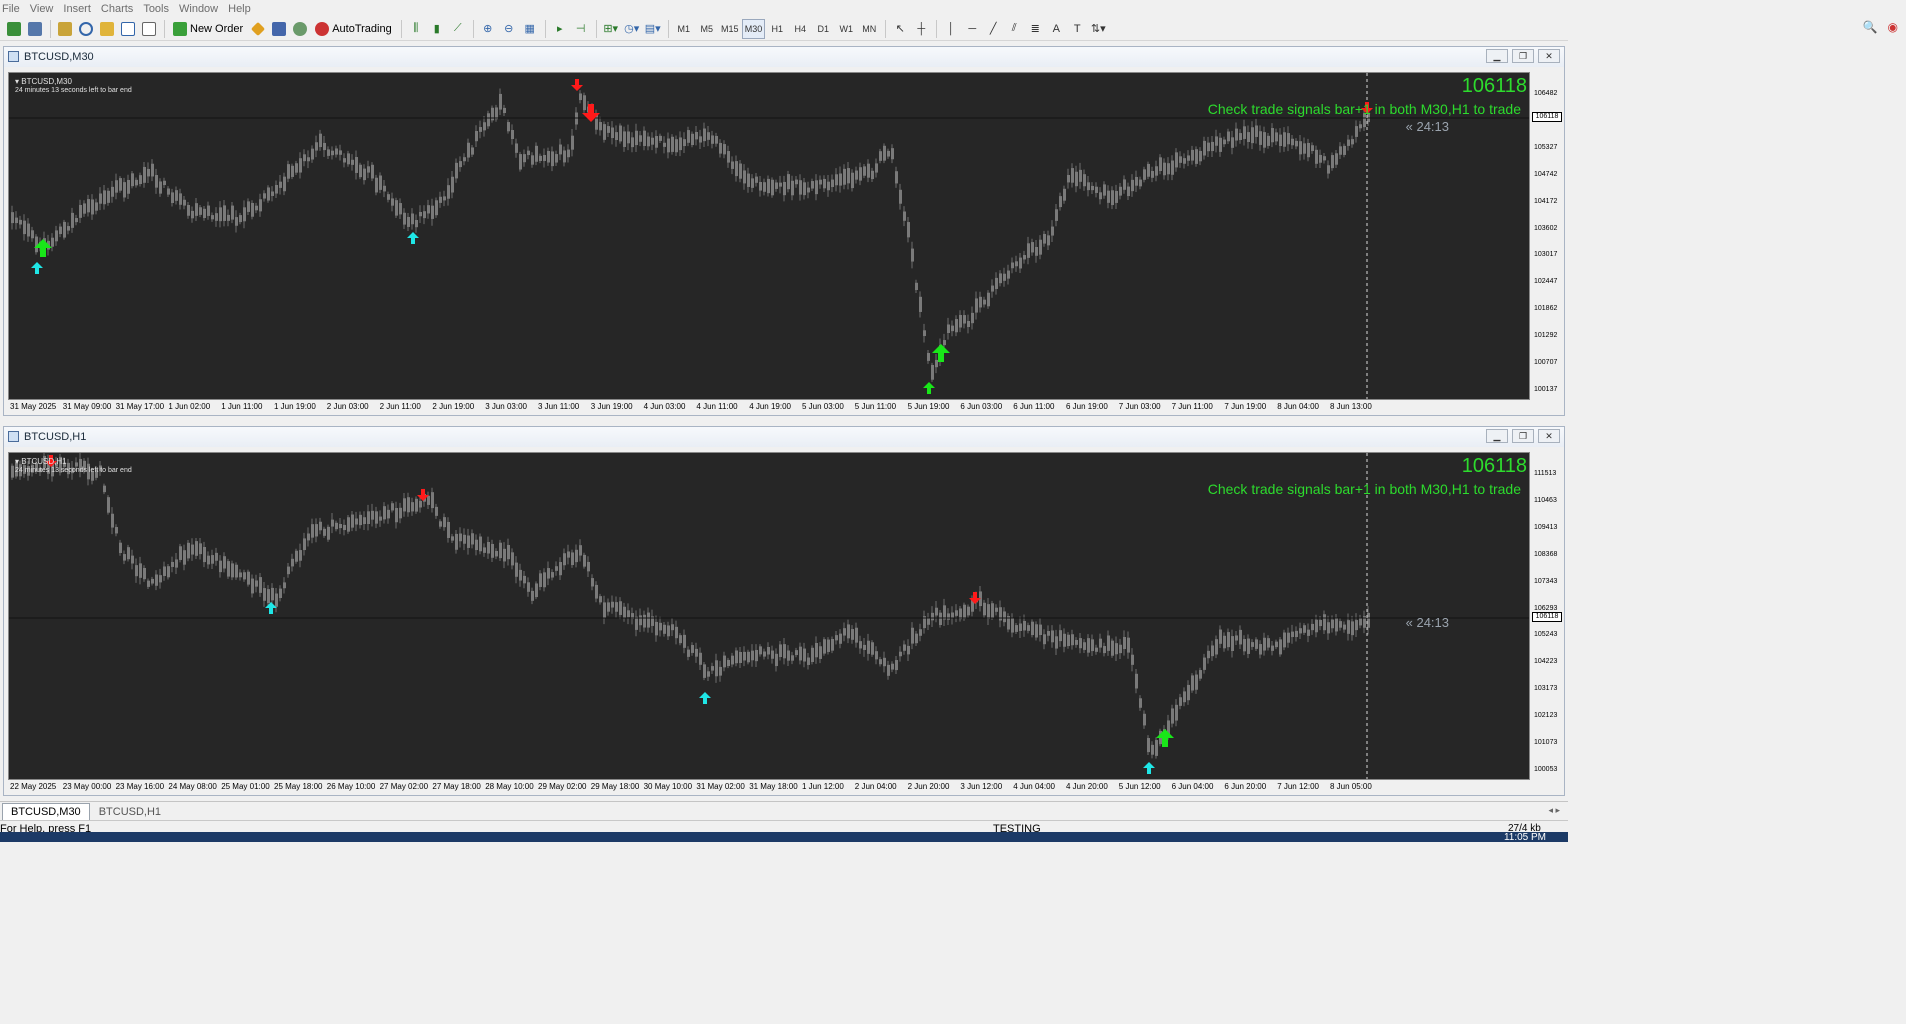 The height and width of the screenshot is (1024, 1906). Describe the element at coordinates (1098, 29) in the screenshot. I see `arrows-tool: ⇅▾` at that location.